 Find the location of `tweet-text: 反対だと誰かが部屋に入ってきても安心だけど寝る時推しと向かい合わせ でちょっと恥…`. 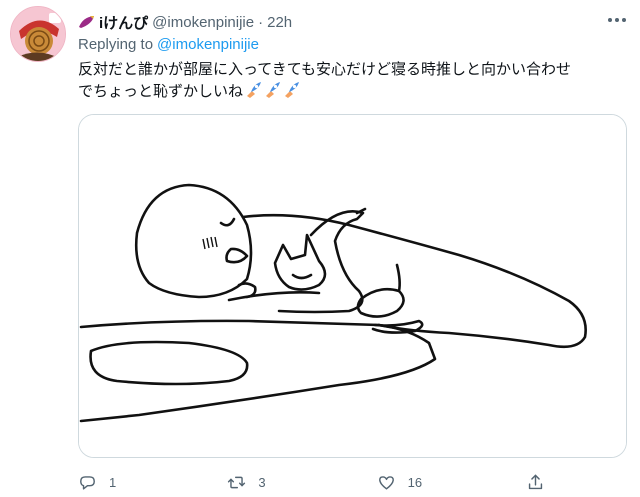

tweet-text: 反対だと誰かが部屋に入ってきても安心だけど寝る時推しと向かい合わせ でちょっと恥… is located at coordinates (351, 80).